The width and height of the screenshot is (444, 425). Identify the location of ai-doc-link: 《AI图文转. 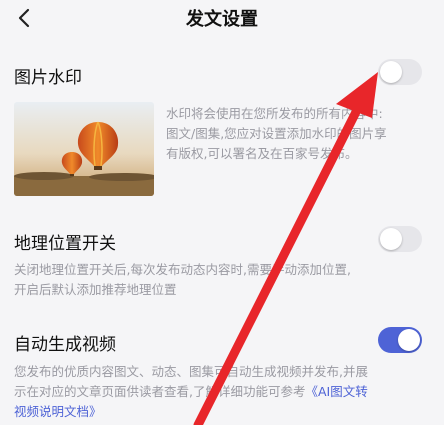
(336, 391).